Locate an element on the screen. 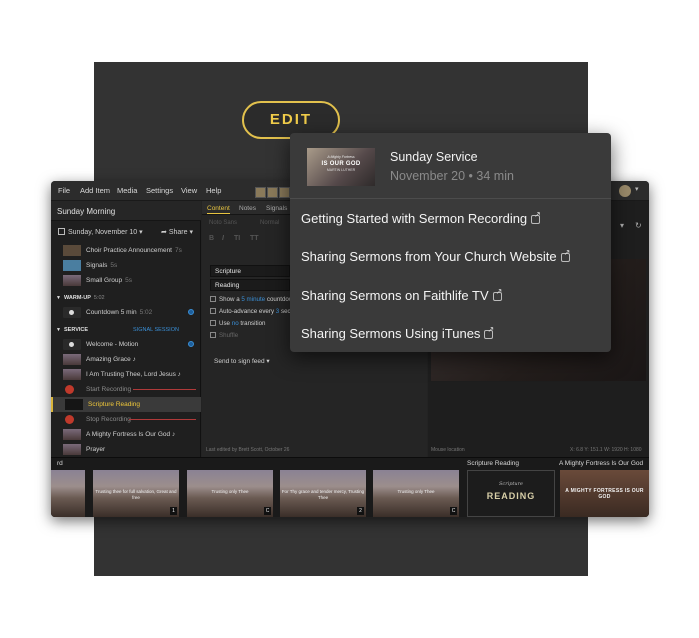  refresh-icon: ↻ is located at coordinates (638, 225).